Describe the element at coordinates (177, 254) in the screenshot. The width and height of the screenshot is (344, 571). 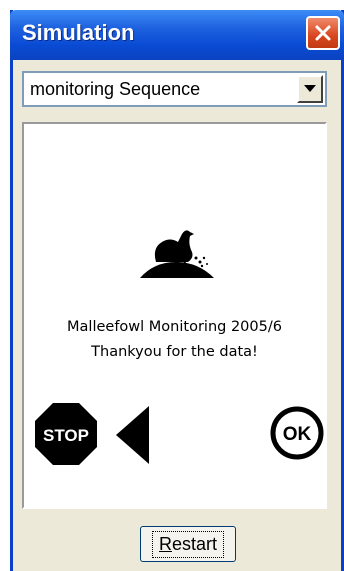
I see `malleefowl-bird-icon` at that location.